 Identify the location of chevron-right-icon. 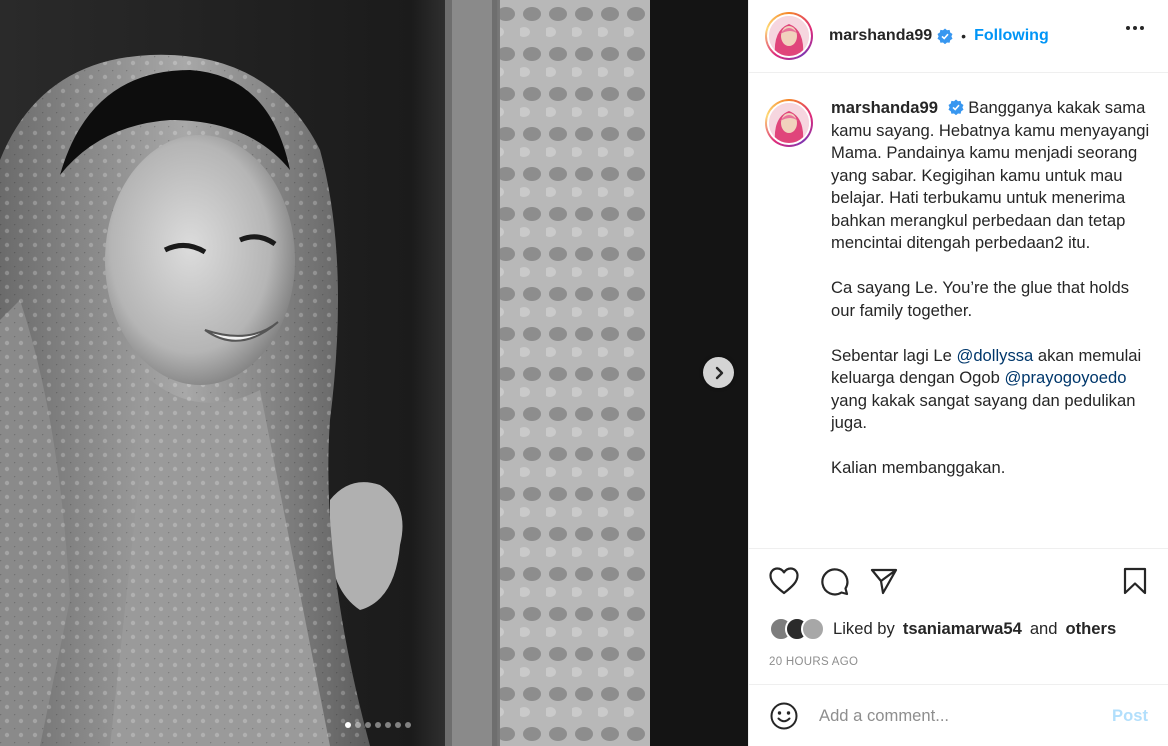
(719, 372).